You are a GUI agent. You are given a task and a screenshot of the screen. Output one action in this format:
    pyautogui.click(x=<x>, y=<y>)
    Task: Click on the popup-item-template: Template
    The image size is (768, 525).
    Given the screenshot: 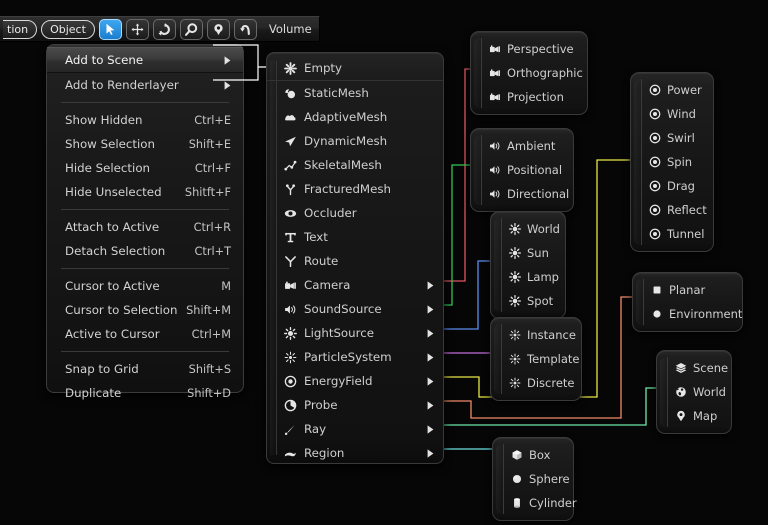 What is the action you would take?
    pyautogui.click(x=536, y=359)
    